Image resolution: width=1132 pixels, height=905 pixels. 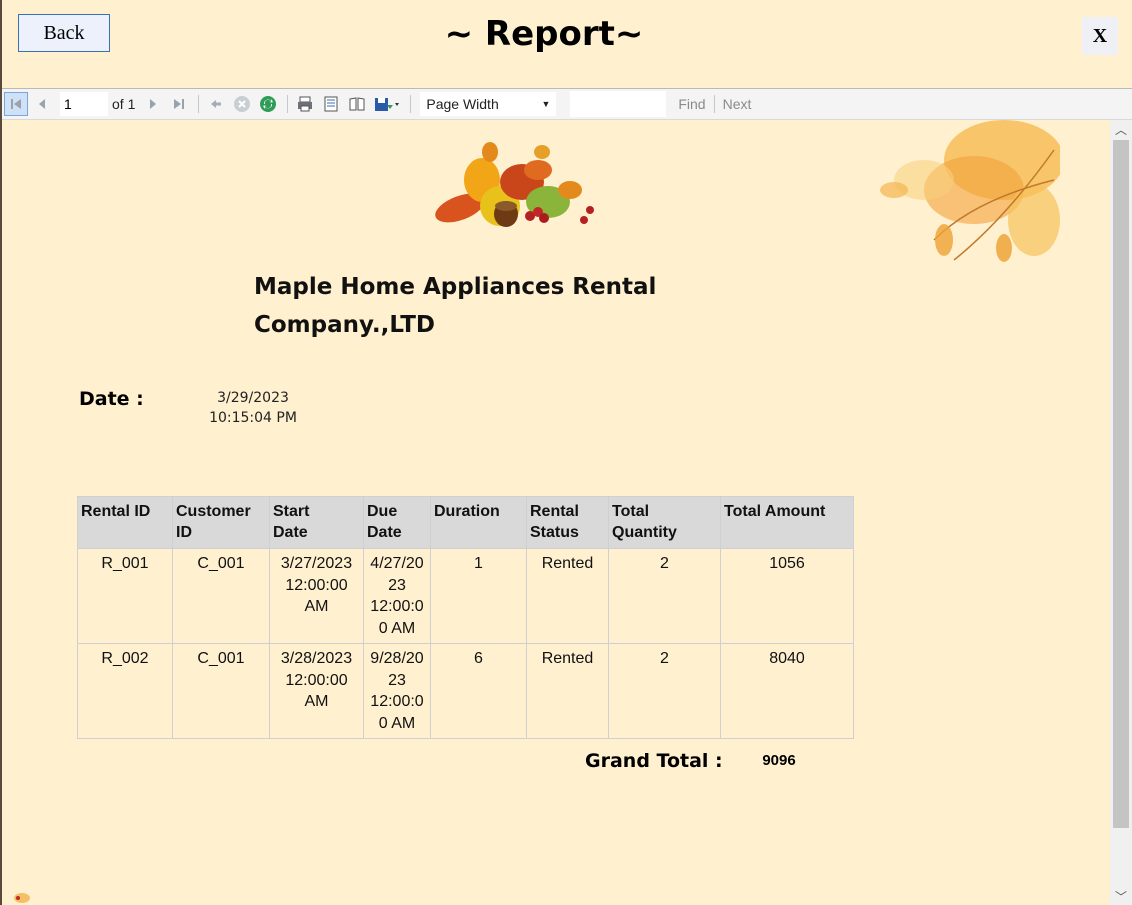 What do you see at coordinates (544, 34) in the screenshot?
I see `page-title: ~ Report~` at bounding box center [544, 34].